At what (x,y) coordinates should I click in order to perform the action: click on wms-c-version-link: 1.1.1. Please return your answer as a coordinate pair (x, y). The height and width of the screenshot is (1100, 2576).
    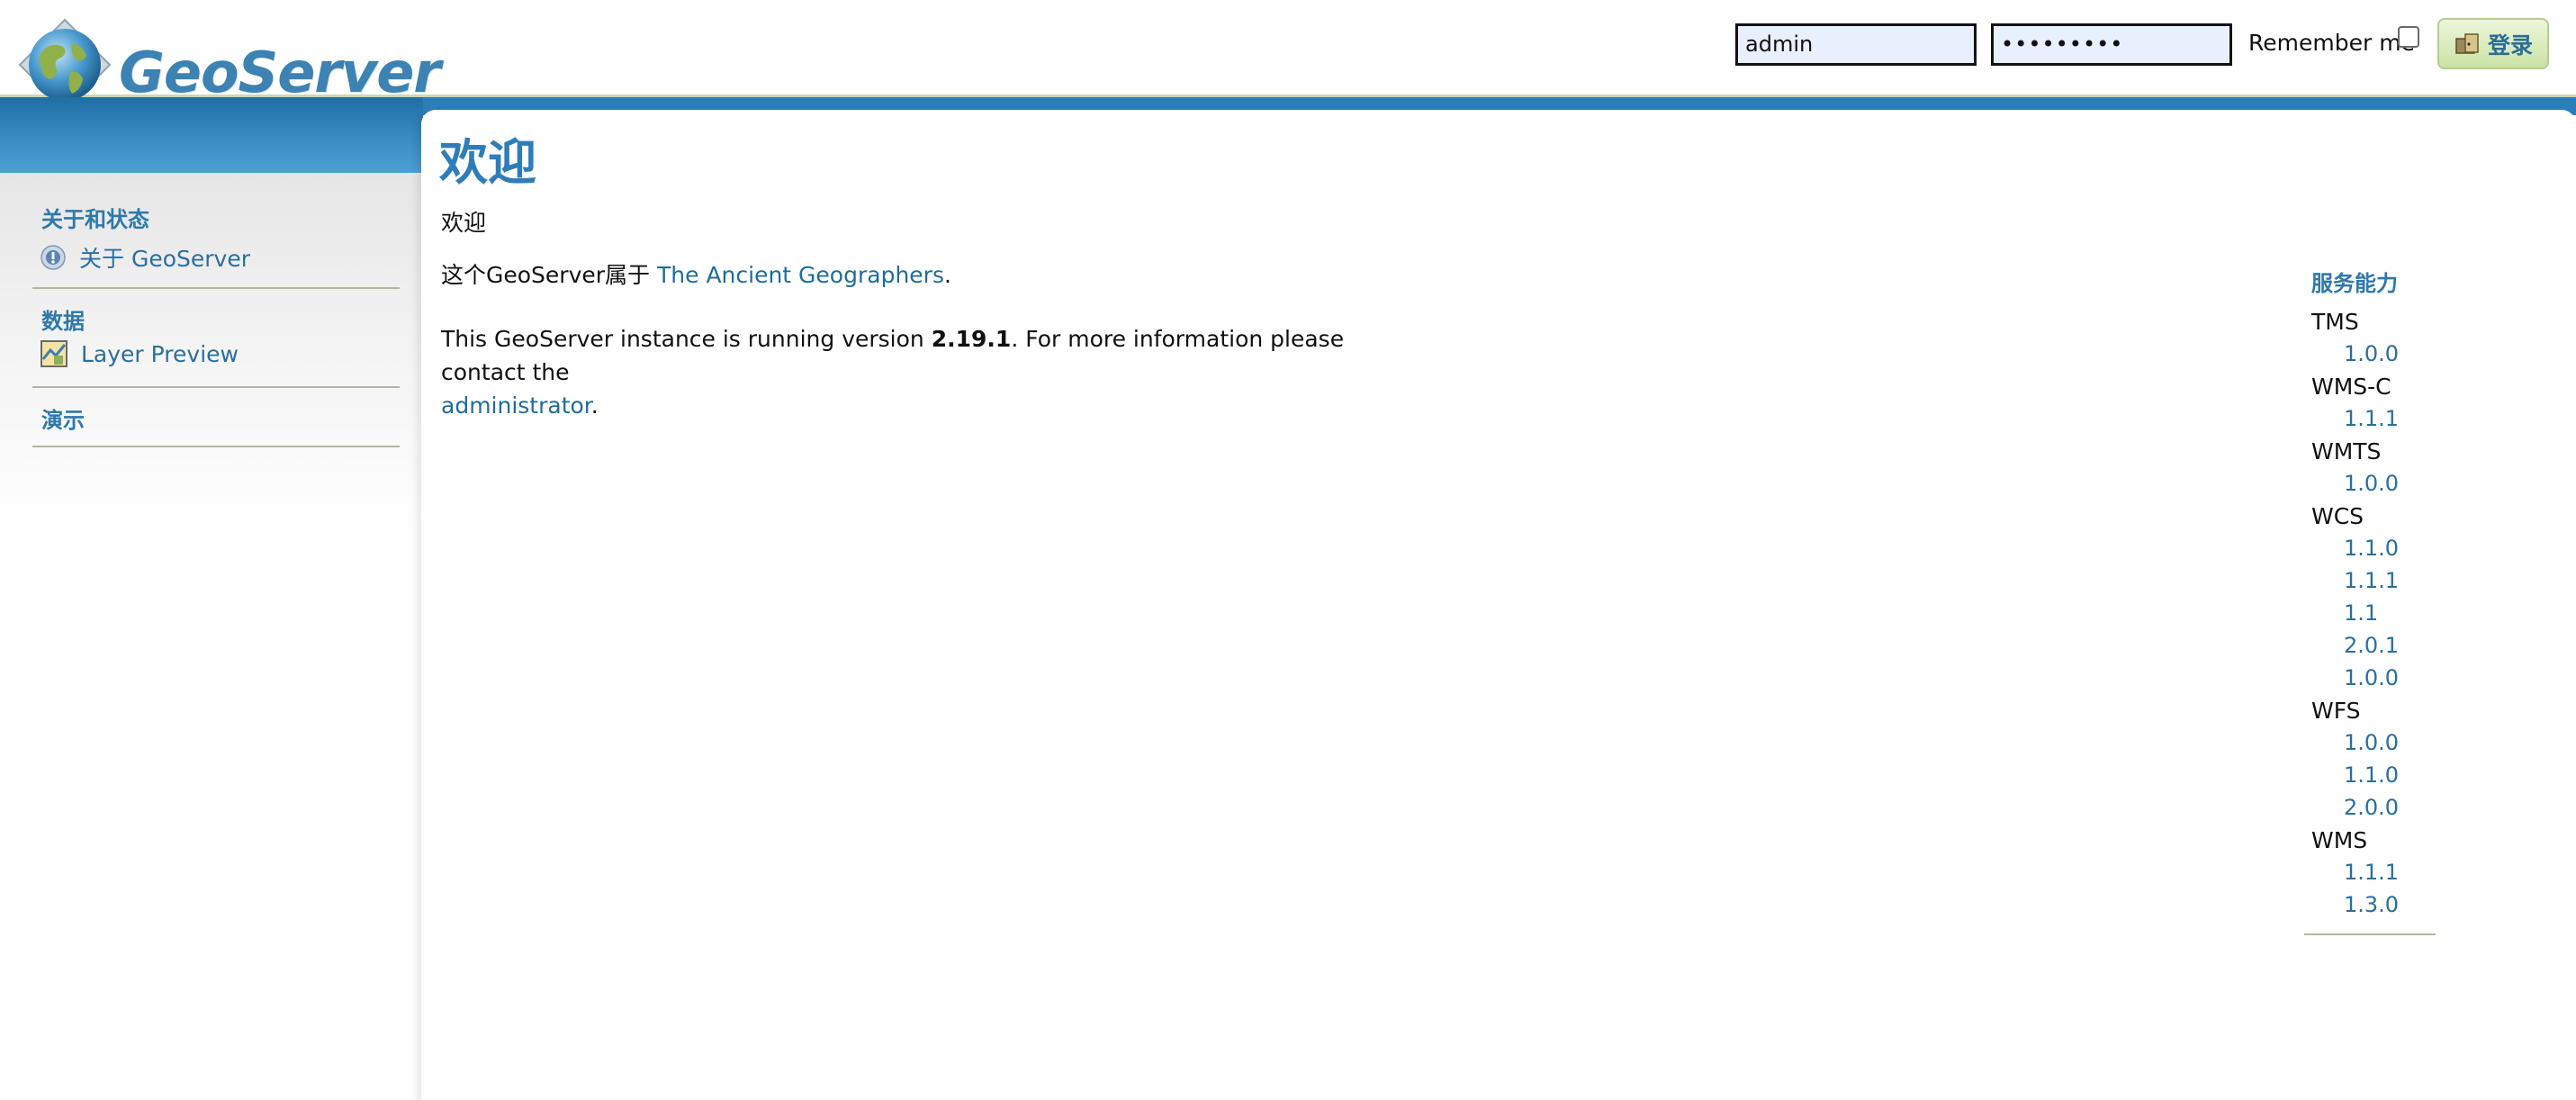
    Looking at the image, I should click on (2371, 418).